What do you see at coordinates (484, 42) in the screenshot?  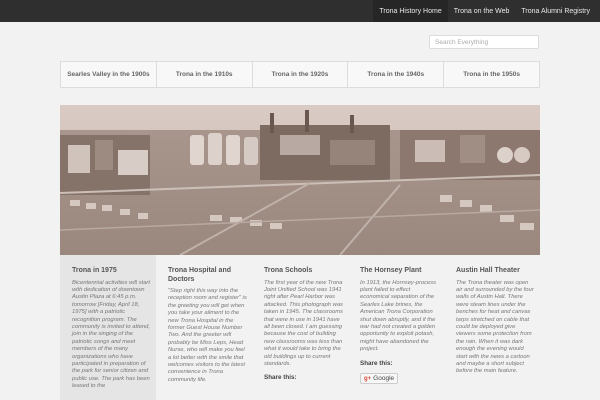 I see `search-input` at bounding box center [484, 42].